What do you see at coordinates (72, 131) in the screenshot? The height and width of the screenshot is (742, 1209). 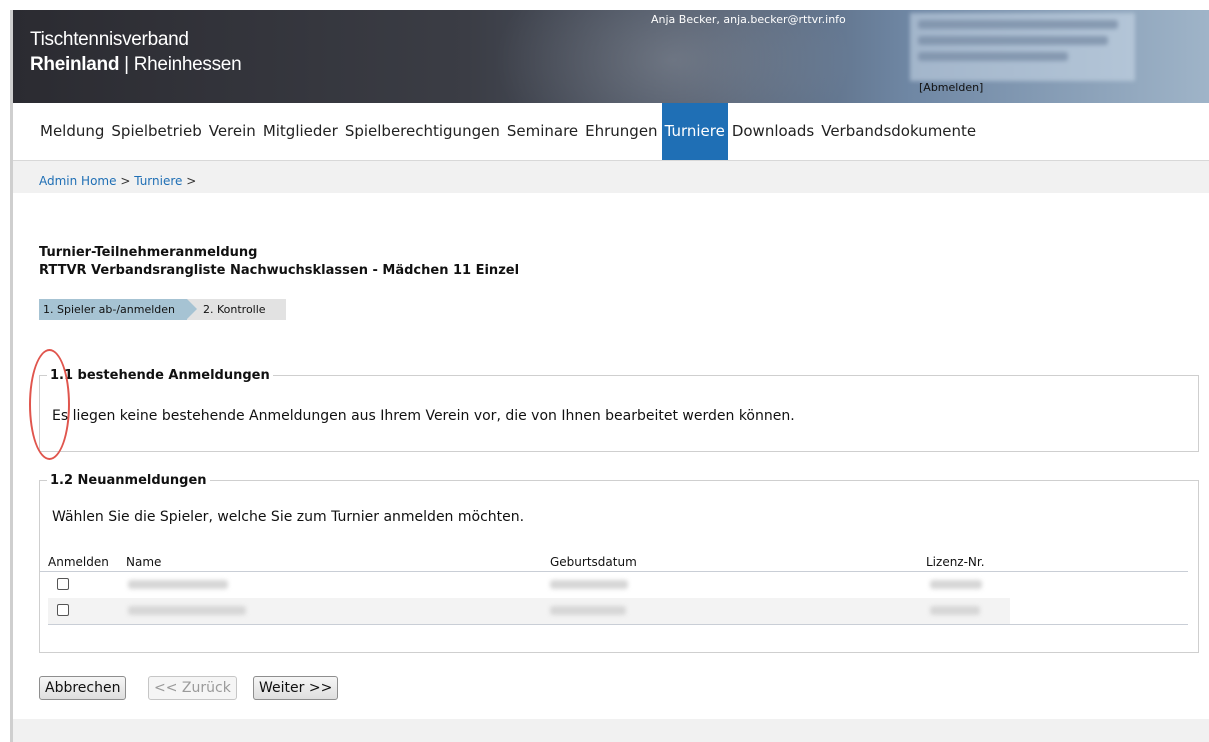 I see `nav-item-meldung: Meldung` at bounding box center [72, 131].